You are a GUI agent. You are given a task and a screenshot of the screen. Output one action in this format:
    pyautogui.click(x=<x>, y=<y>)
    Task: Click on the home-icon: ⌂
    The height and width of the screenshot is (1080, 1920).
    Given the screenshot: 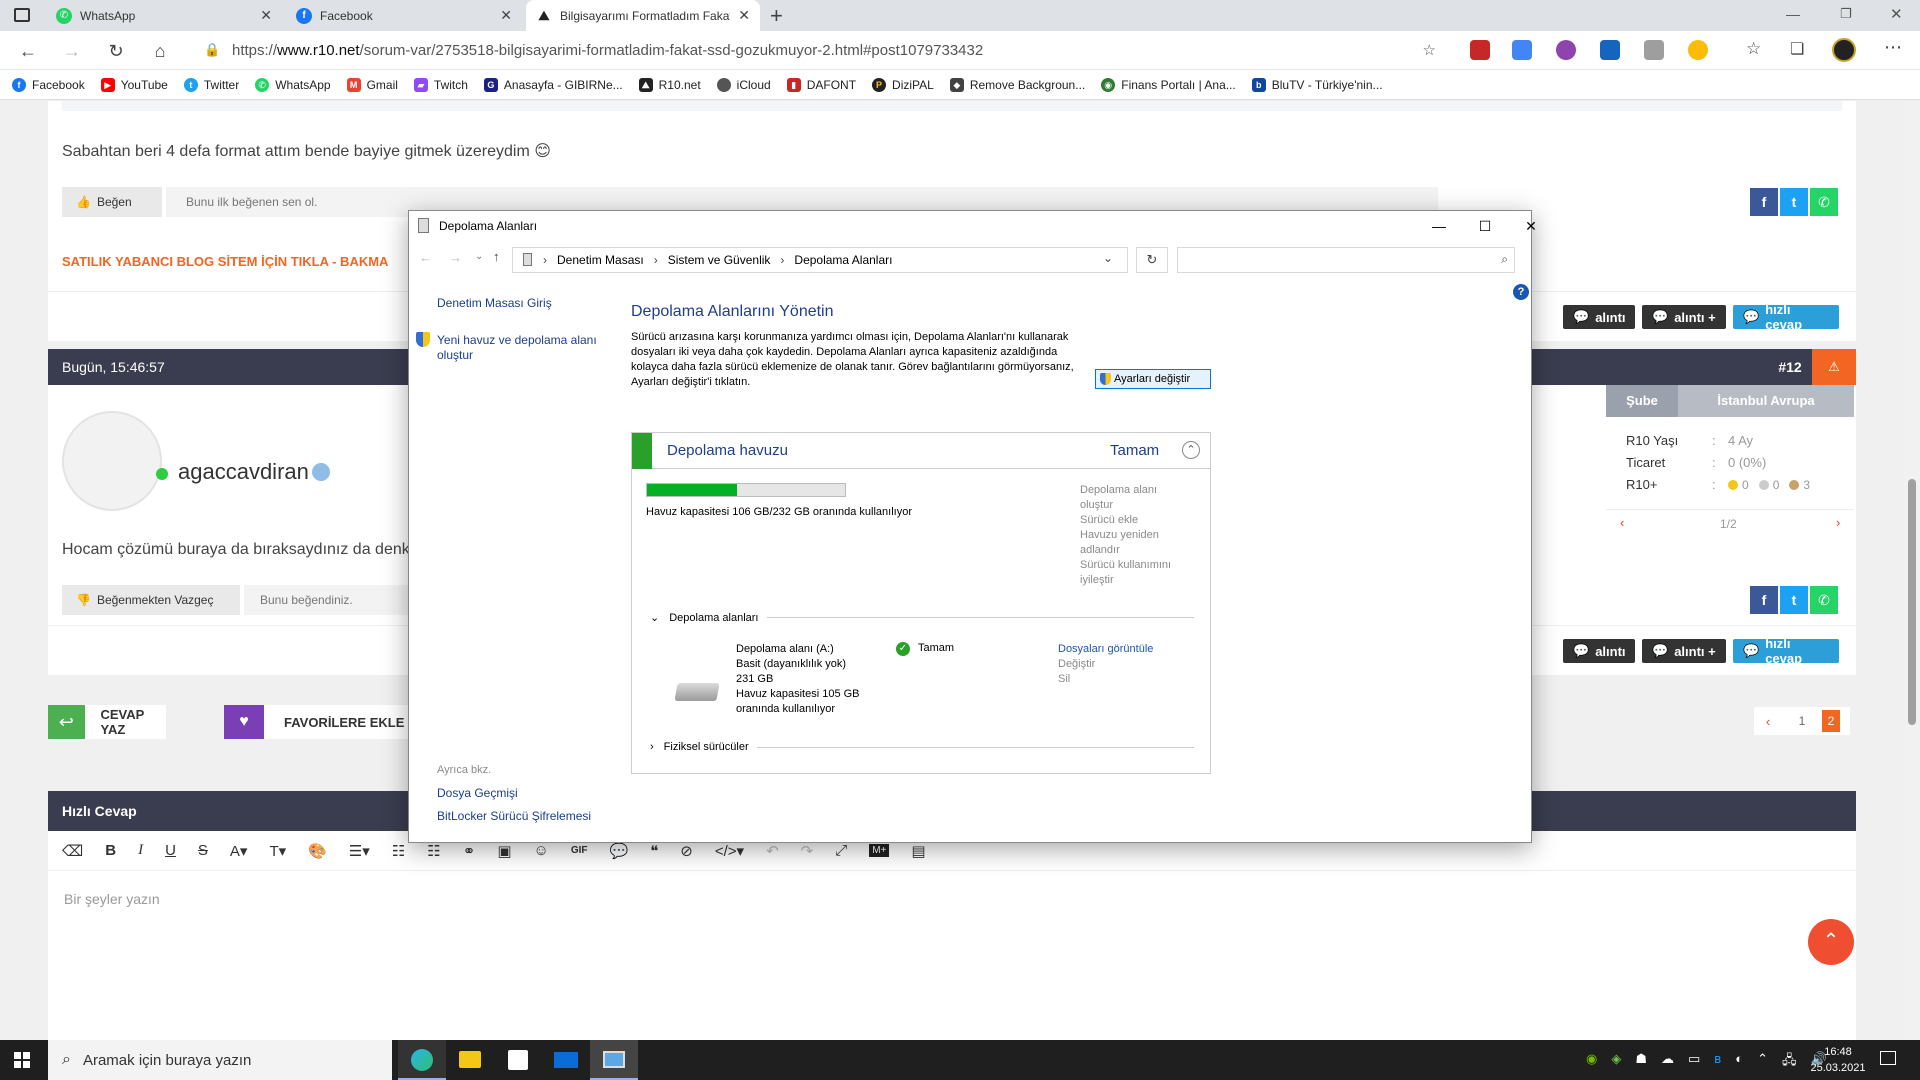 What is the action you would take?
    pyautogui.click(x=160, y=51)
    